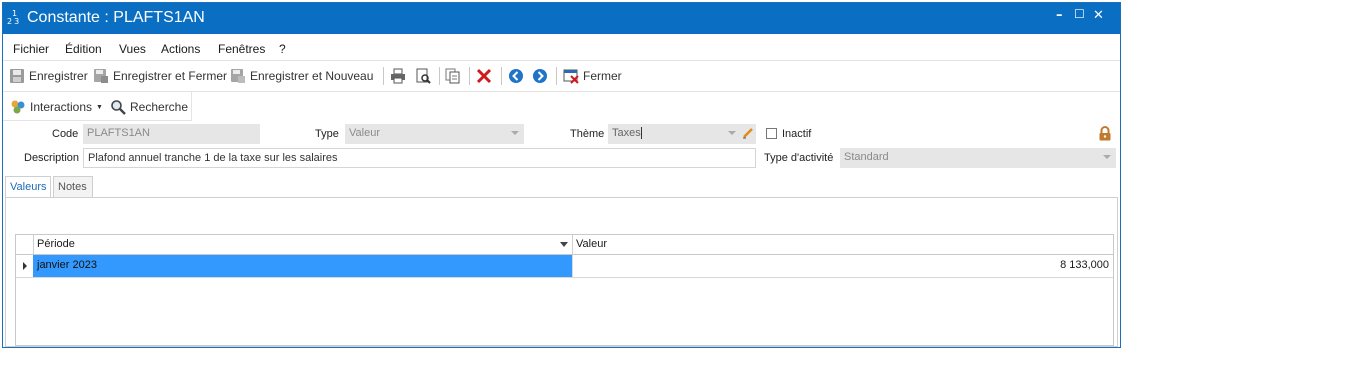 The width and height of the screenshot is (1350, 373). Describe the element at coordinates (118, 107) in the screenshot. I see `search-icon` at that location.